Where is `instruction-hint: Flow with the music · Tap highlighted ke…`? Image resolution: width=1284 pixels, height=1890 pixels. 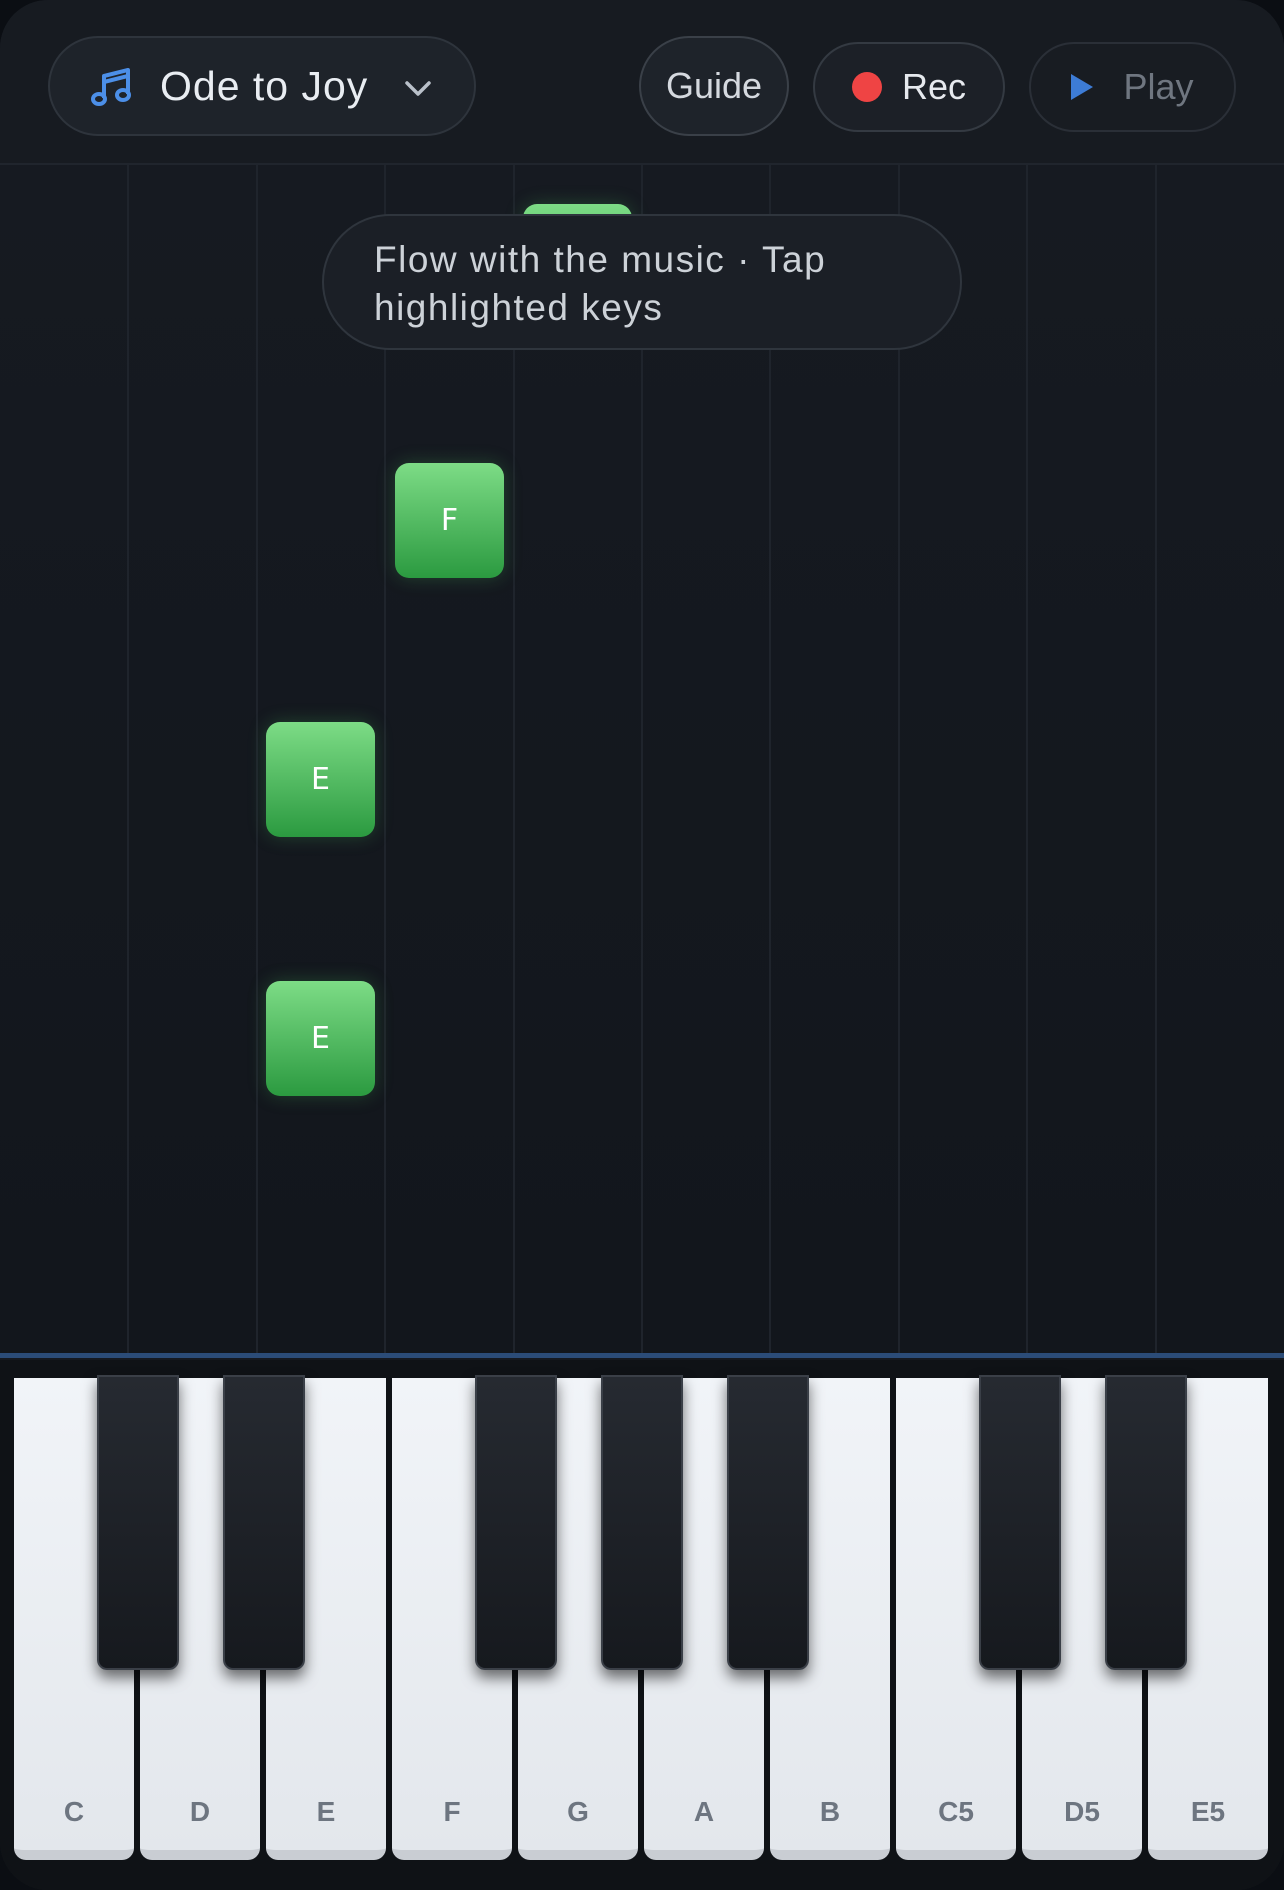
instruction-hint: Flow with the music · Tap highlighted ke… is located at coordinates (642, 282).